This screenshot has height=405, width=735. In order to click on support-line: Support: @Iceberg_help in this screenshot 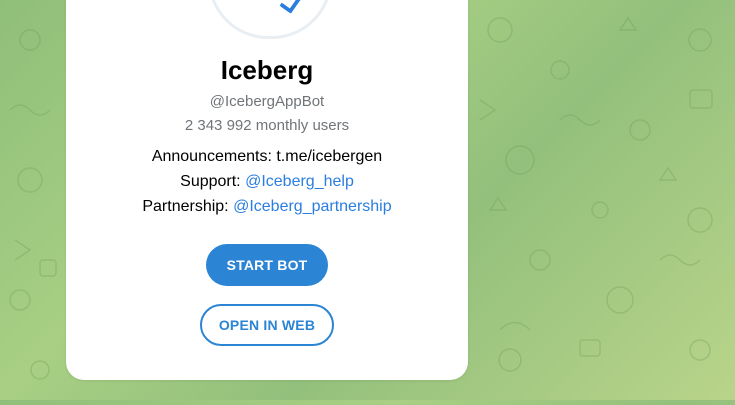, I will do `click(267, 182)`.